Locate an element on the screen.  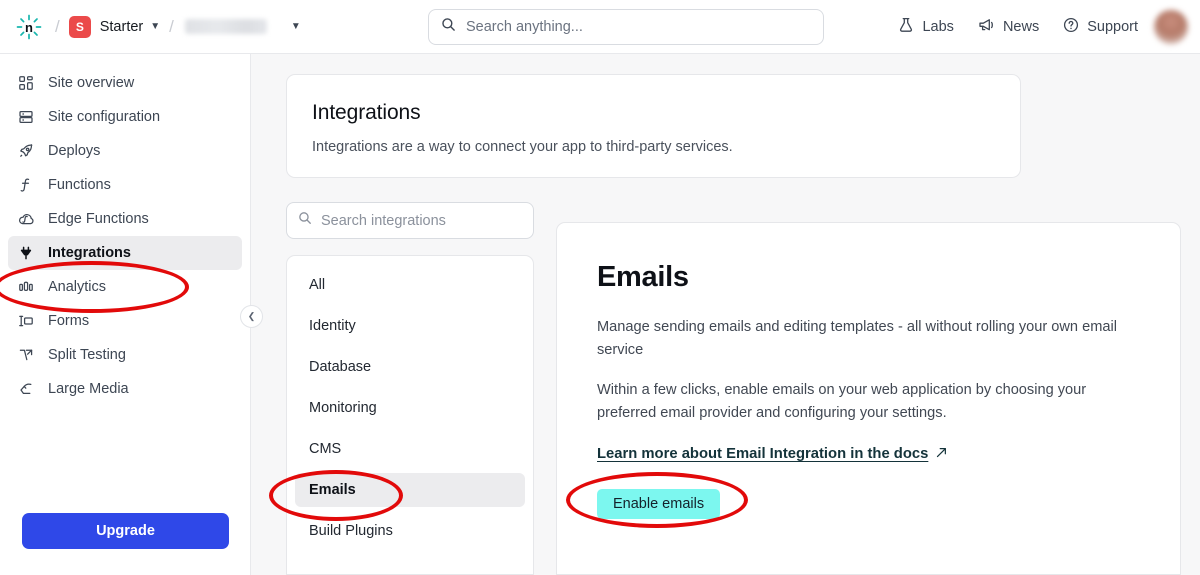
category-label-cms: CMS is located at coordinates (325, 449).